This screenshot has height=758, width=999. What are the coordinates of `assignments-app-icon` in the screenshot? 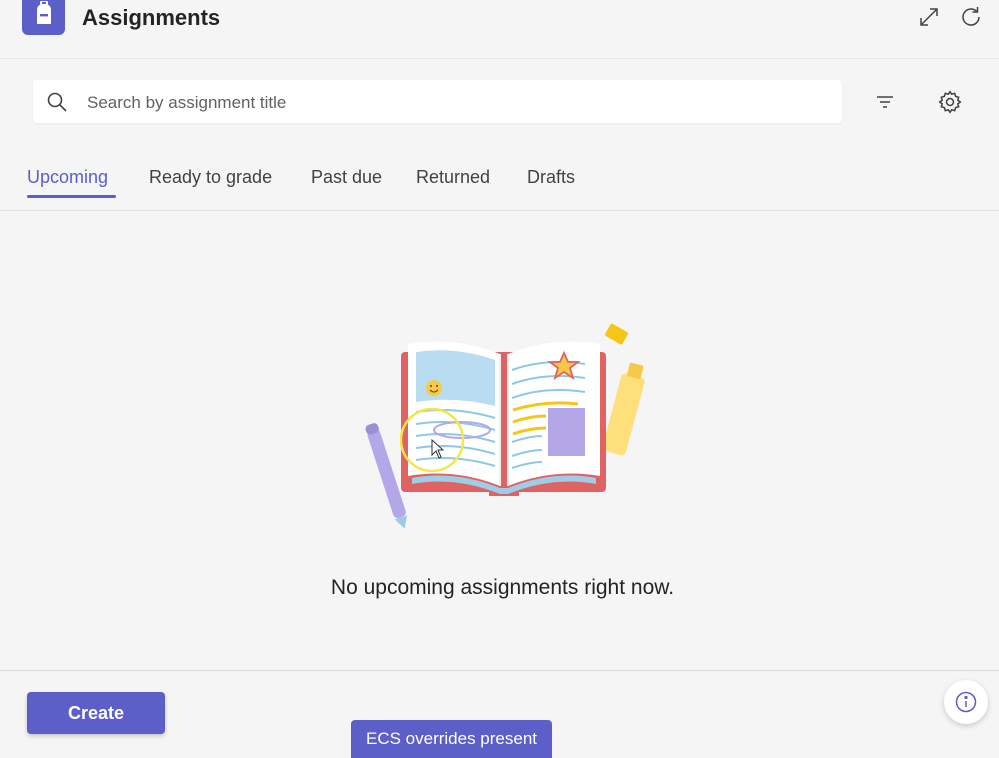 It's located at (43, 17).